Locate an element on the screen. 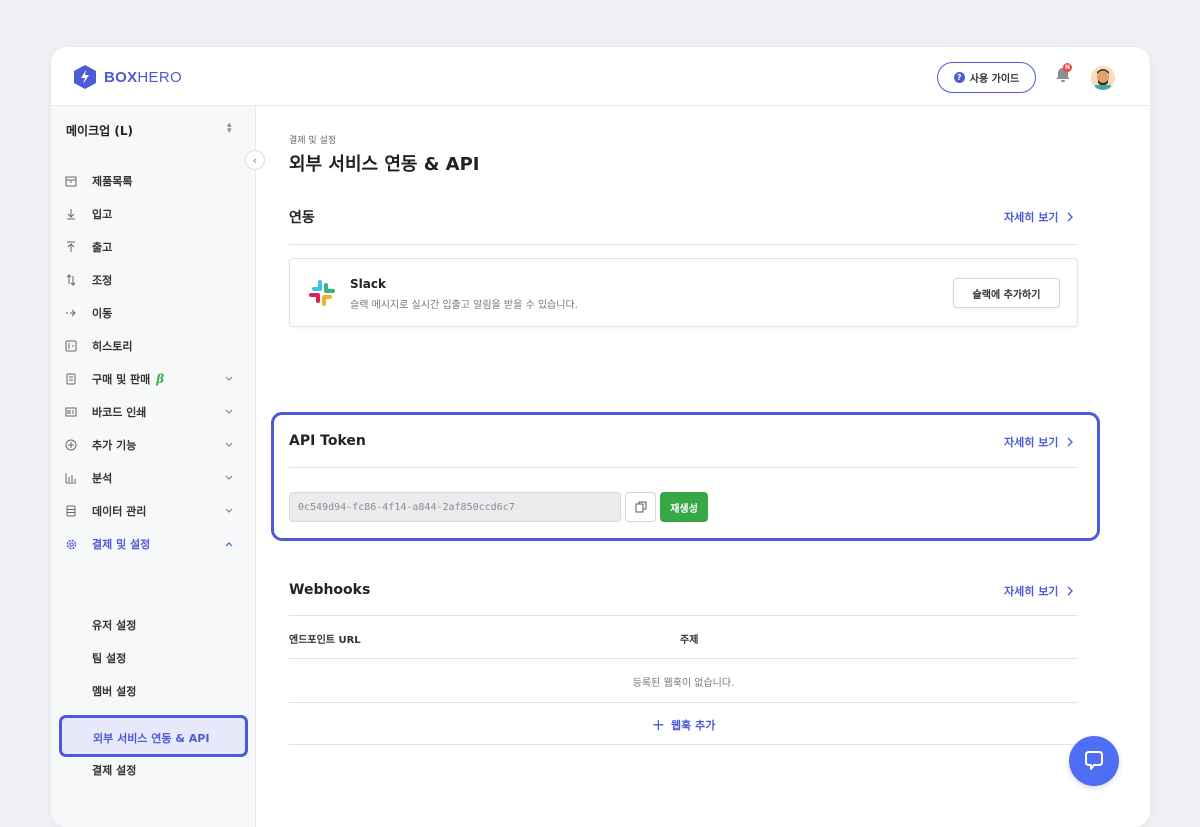  sidebar-collapse-button: ‹ is located at coordinates (255, 160).